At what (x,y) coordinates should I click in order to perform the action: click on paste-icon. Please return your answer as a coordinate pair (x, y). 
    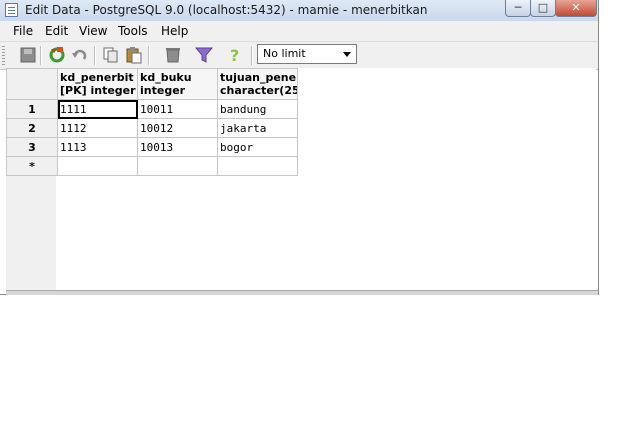
    Looking at the image, I should click on (134, 55).